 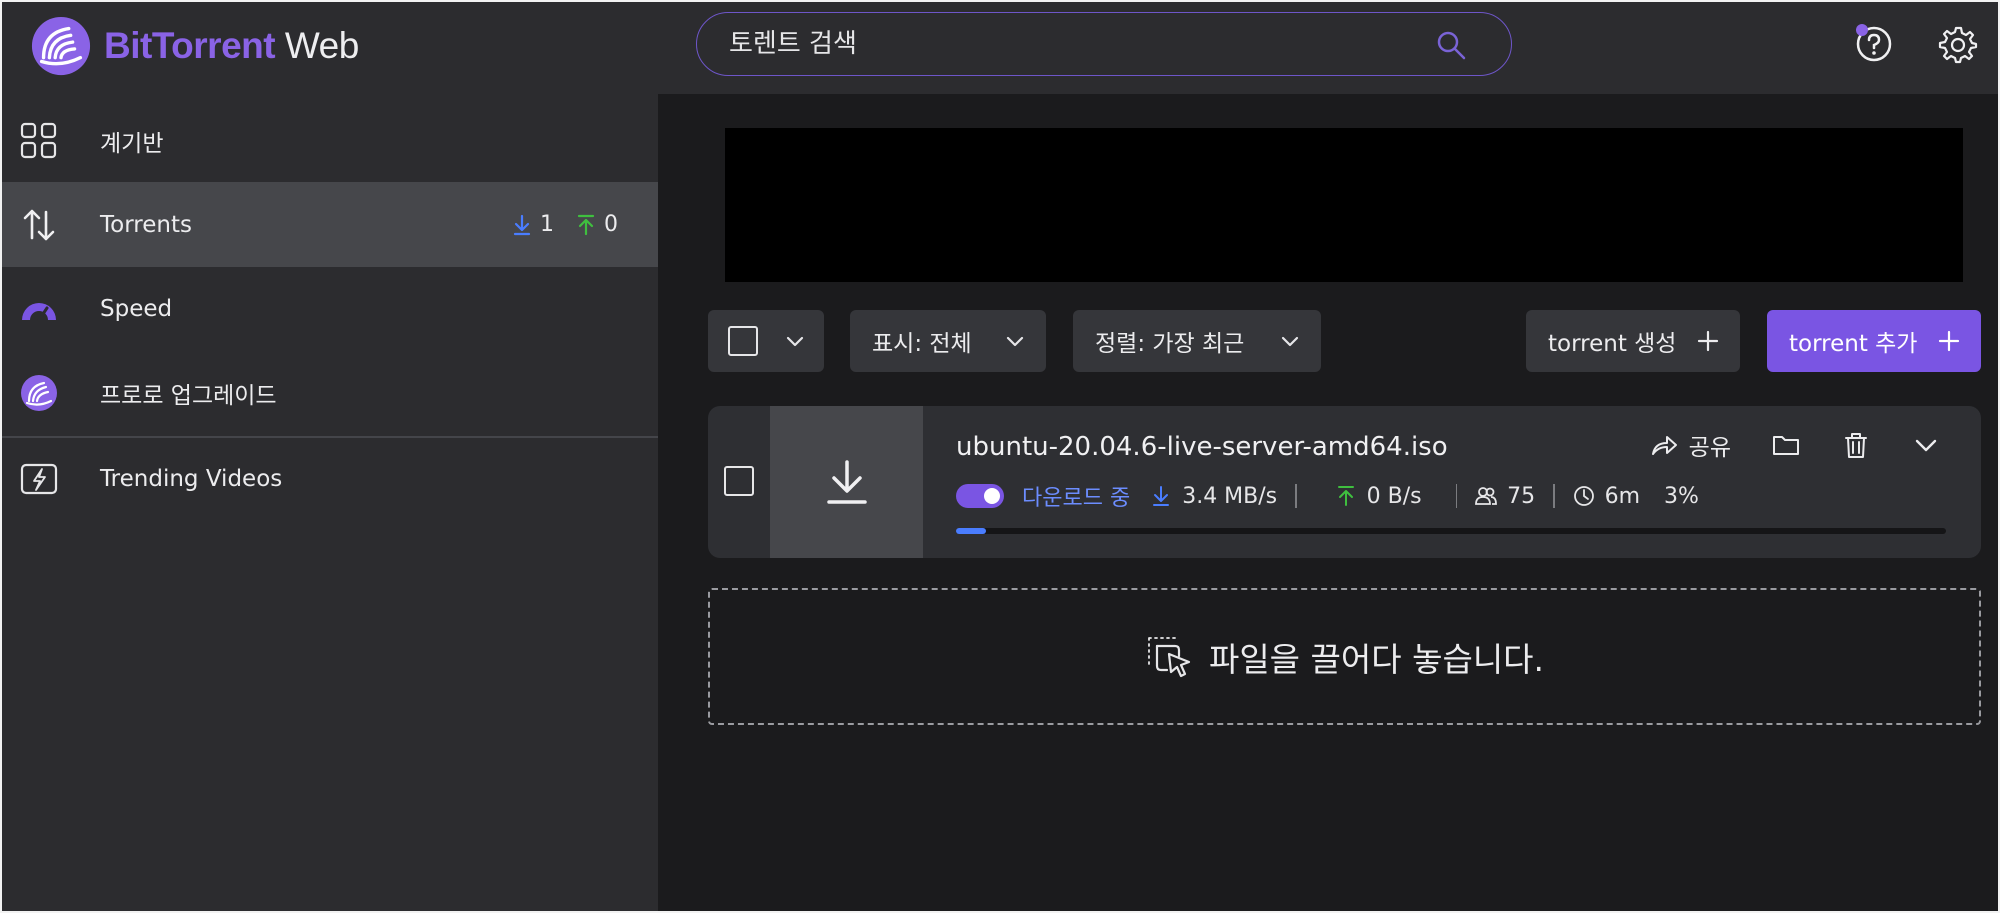 What do you see at coordinates (39, 224) in the screenshot?
I see `transfer-arrows-icon` at bounding box center [39, 224].